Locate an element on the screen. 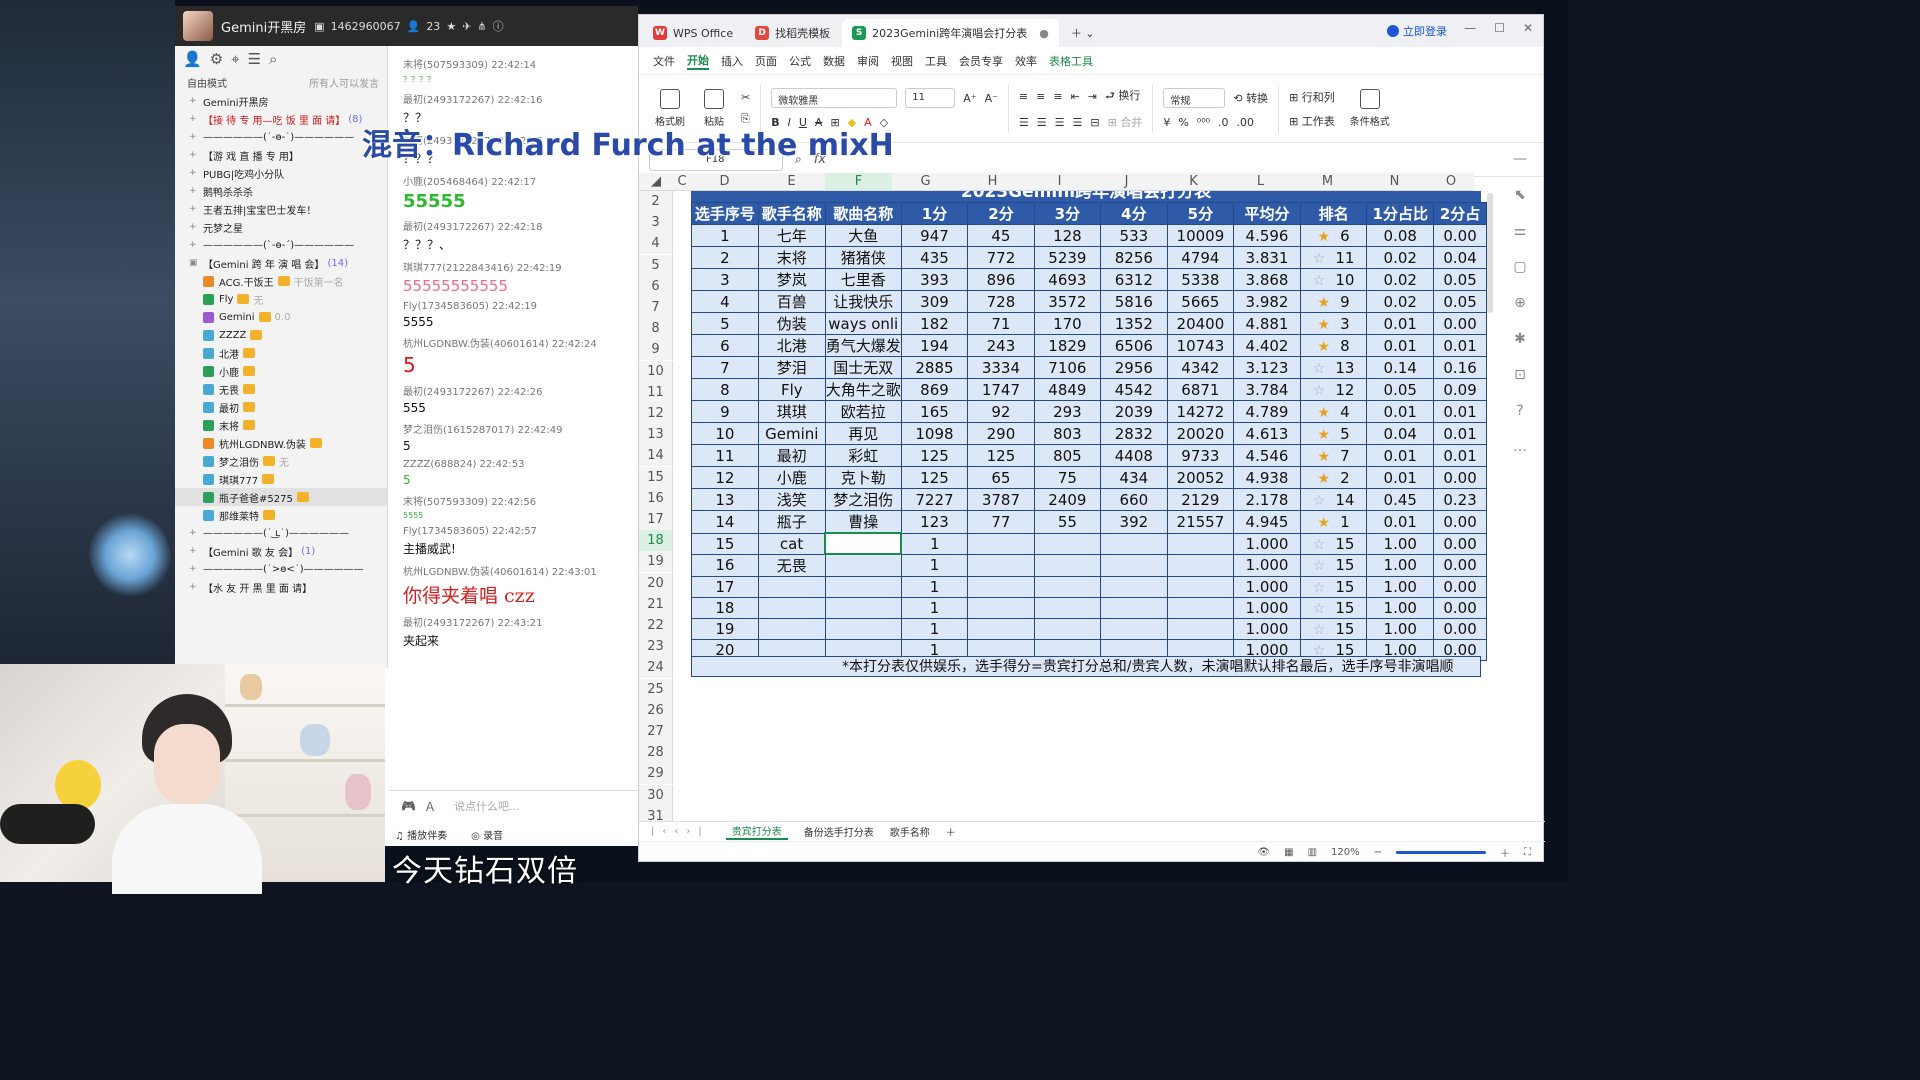 This screenshot has height=1080, width=1920. font-size-select: 11 is located at coordinates (930, 98).